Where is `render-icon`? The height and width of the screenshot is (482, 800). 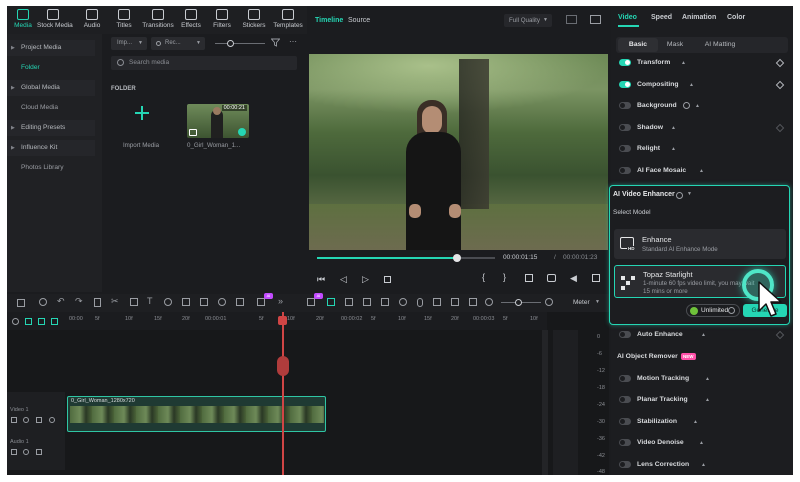 render-icon is located at coordinates (311, 302).